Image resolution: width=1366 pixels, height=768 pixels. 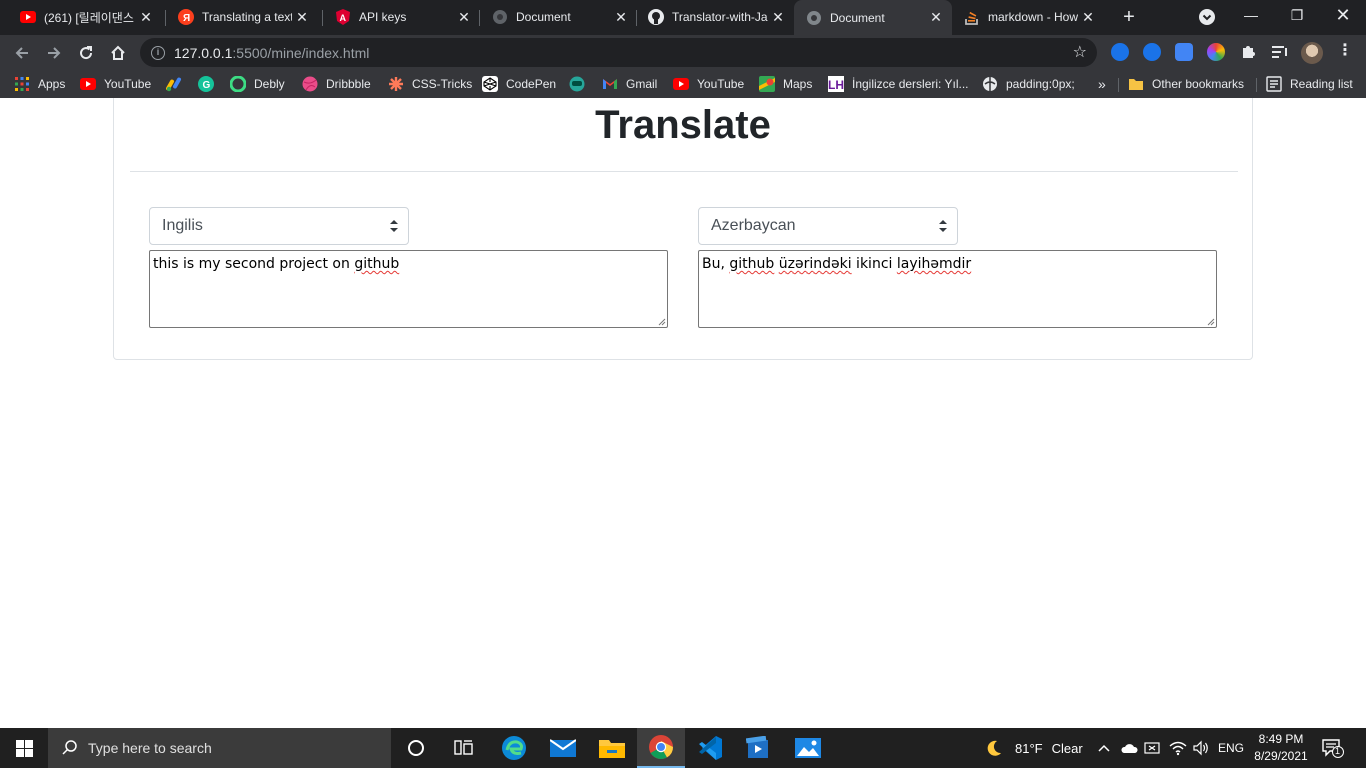 I want to click on tab-stackoverflow: markdown - How ✕, so click(x=1024, y=17).